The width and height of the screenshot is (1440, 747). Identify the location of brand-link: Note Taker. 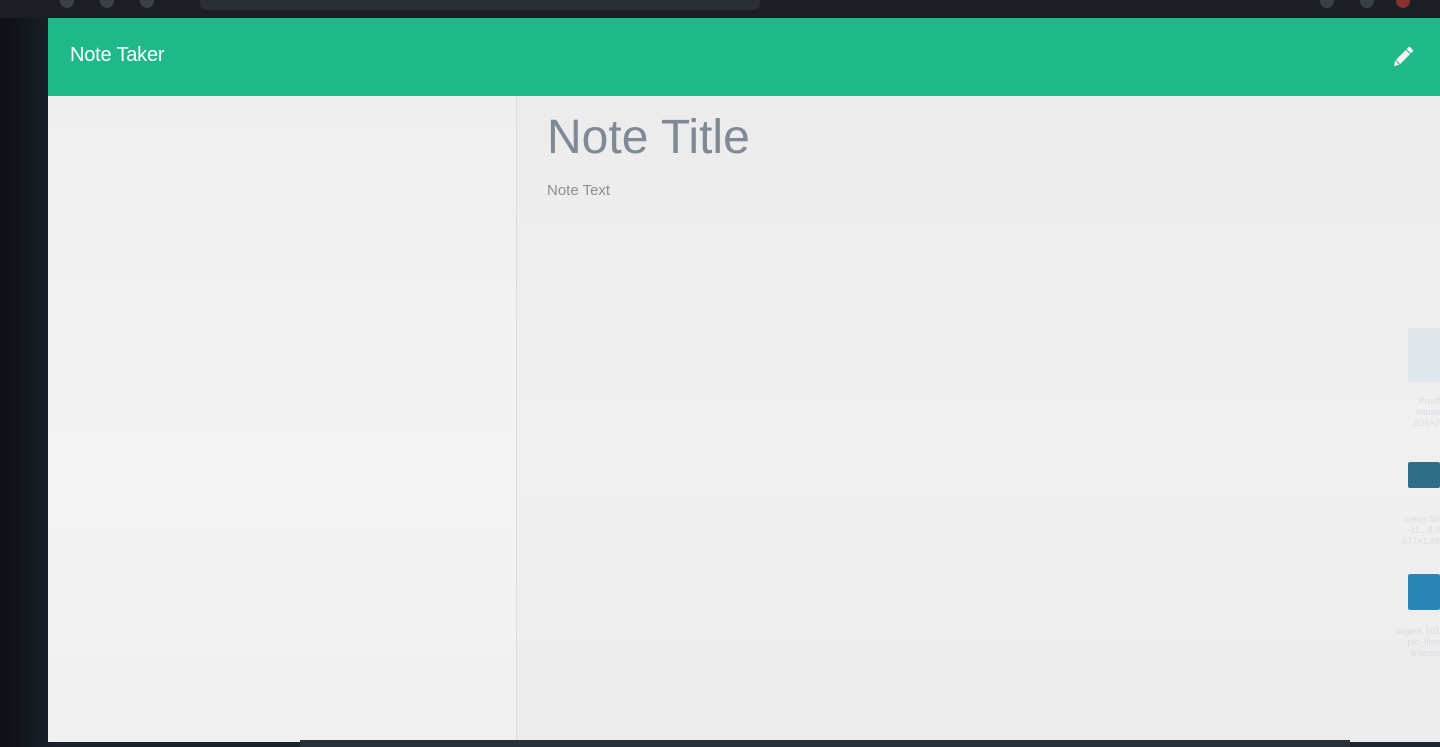
(117, 55).